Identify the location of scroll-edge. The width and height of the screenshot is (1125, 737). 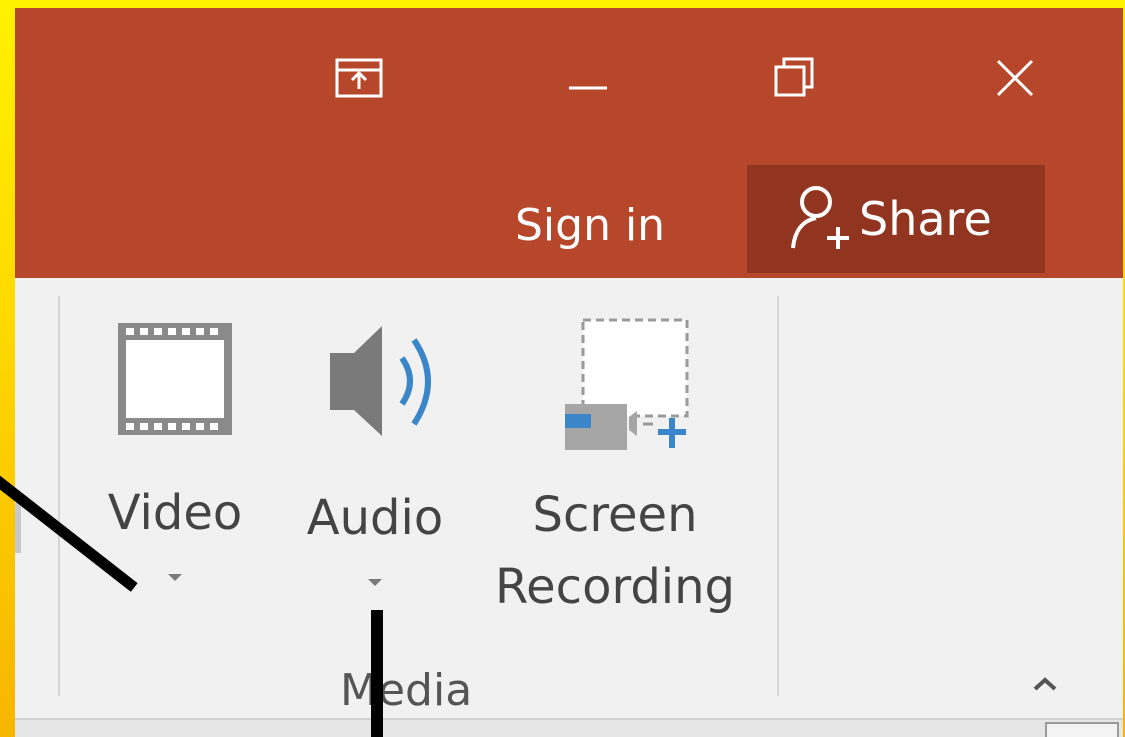
(18, 528).